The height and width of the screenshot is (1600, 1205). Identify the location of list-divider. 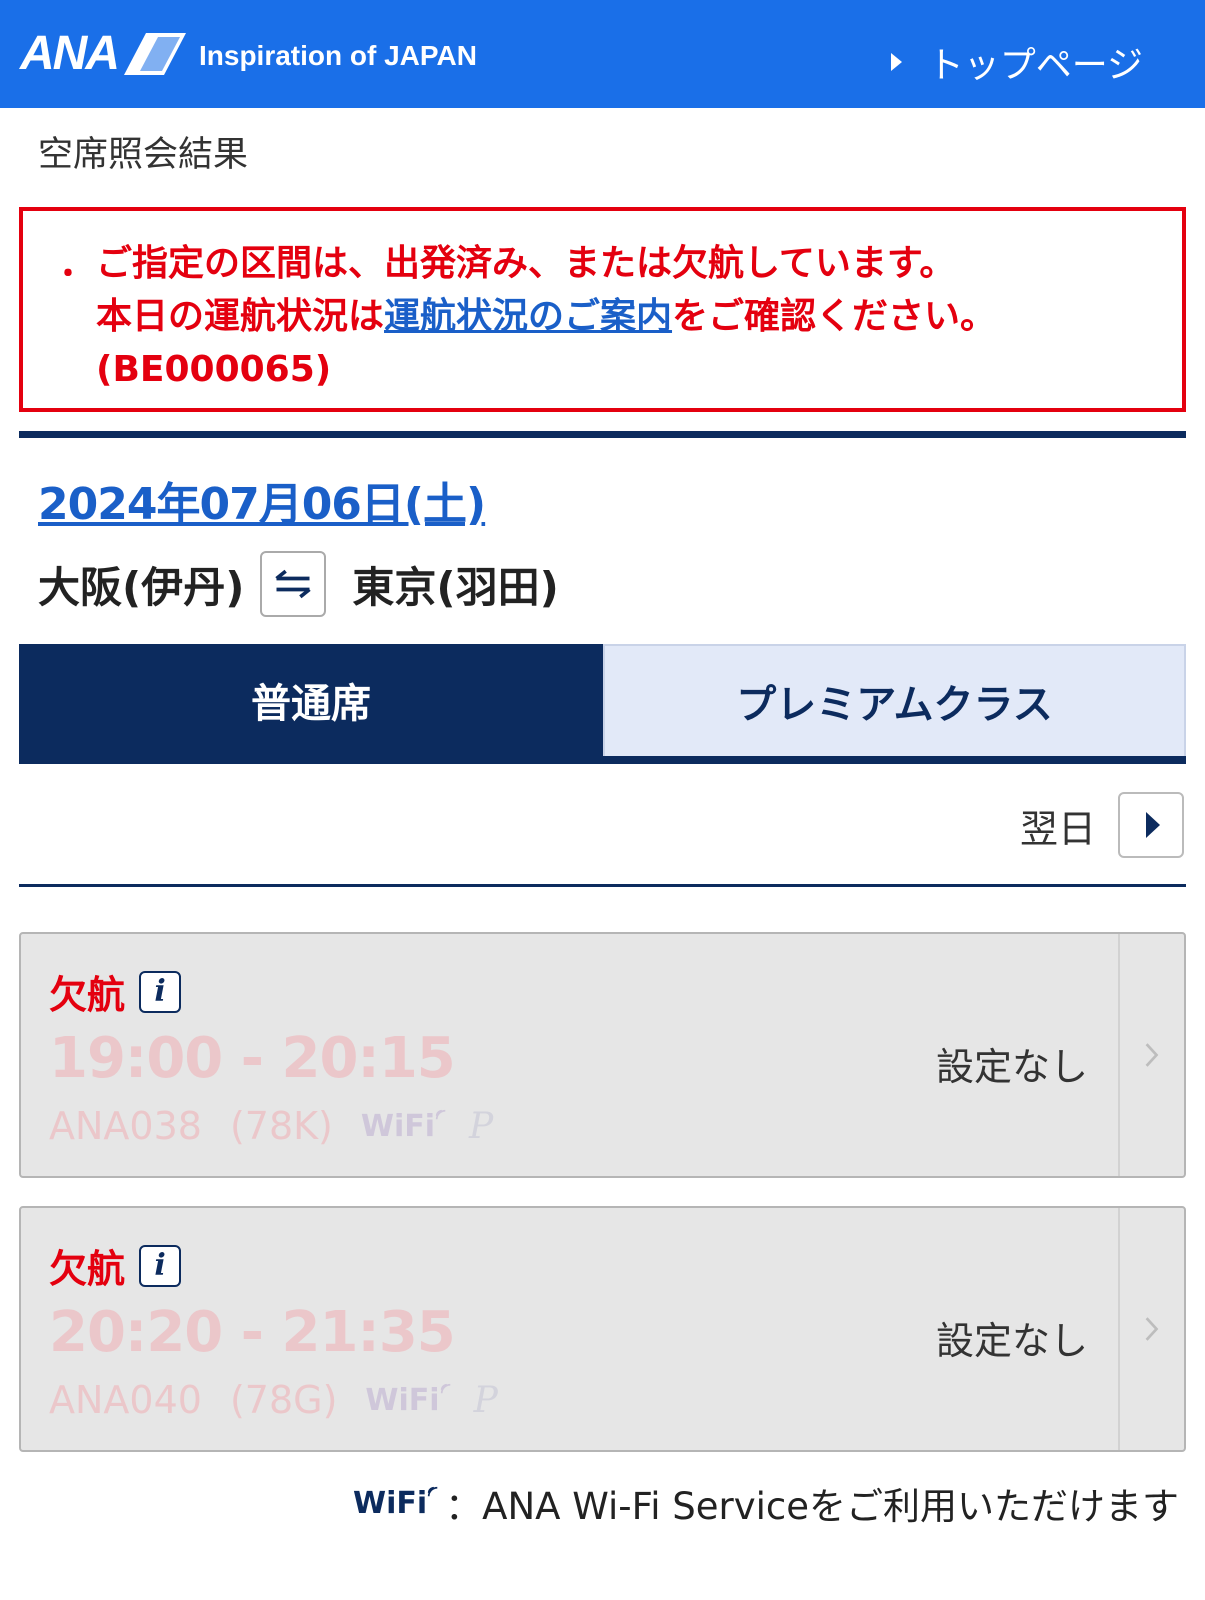
(602, 885).